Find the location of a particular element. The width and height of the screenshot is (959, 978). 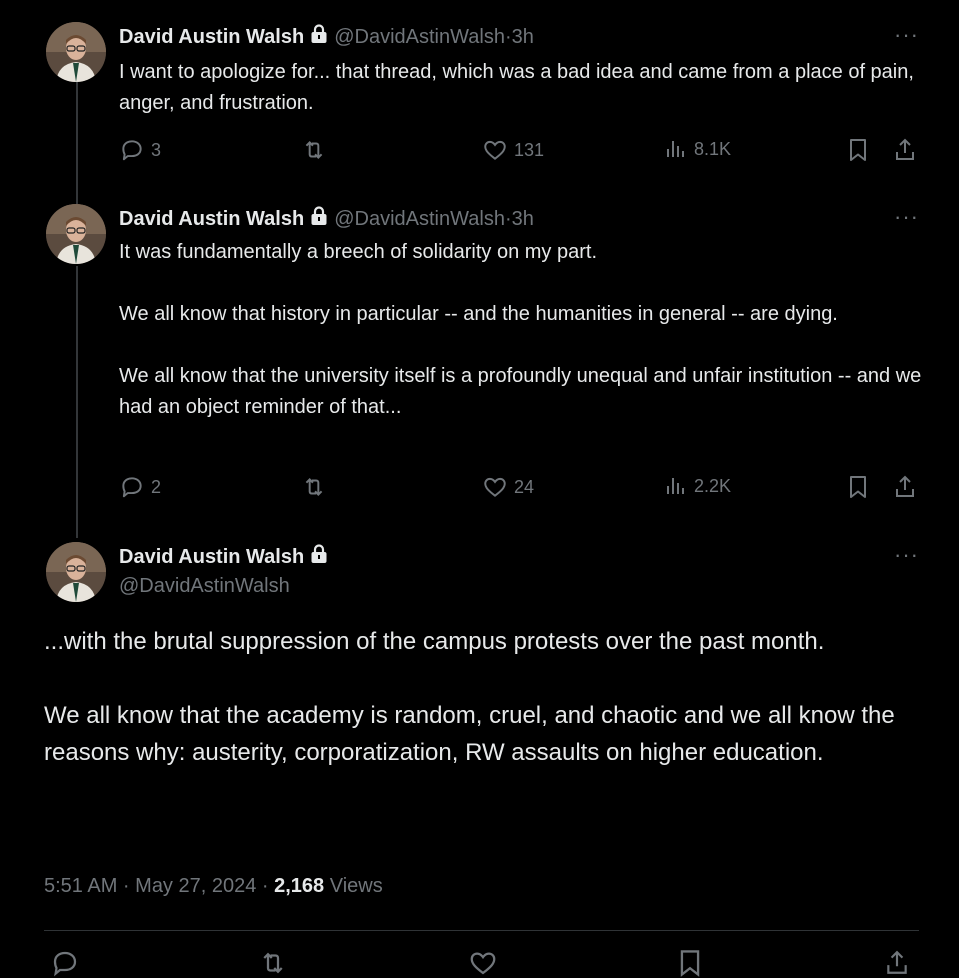

main-tweet-actions is located at coordinates (480, 963).